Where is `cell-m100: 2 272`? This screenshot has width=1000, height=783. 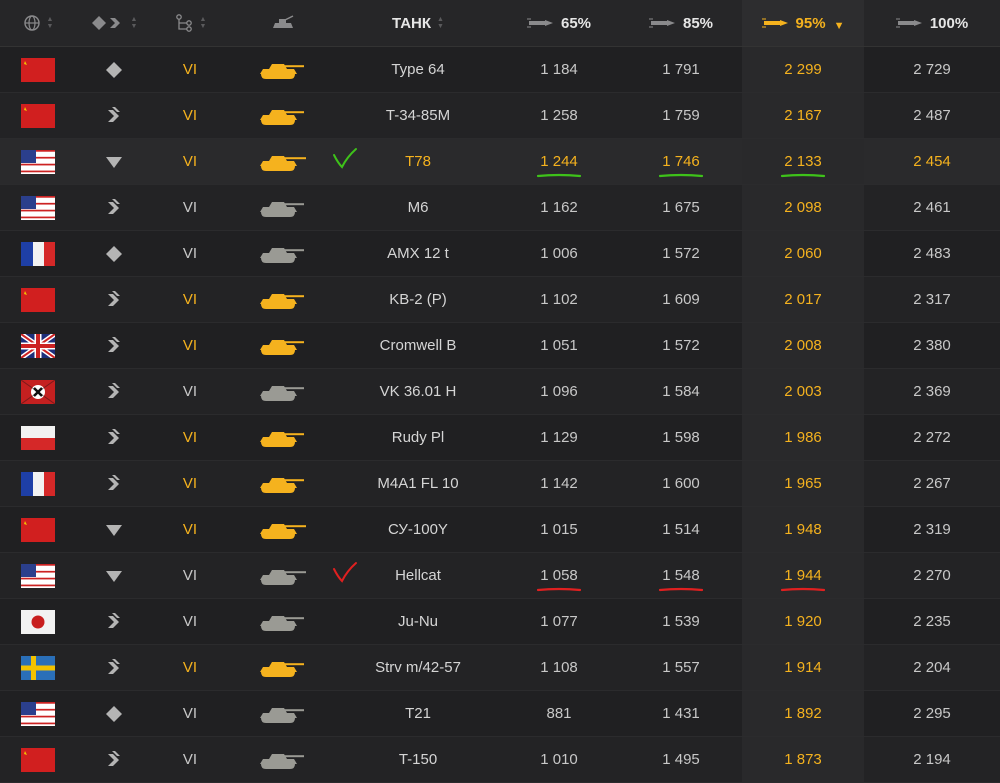 cell-m100: 2 272 is located at coordinates (932, 437).